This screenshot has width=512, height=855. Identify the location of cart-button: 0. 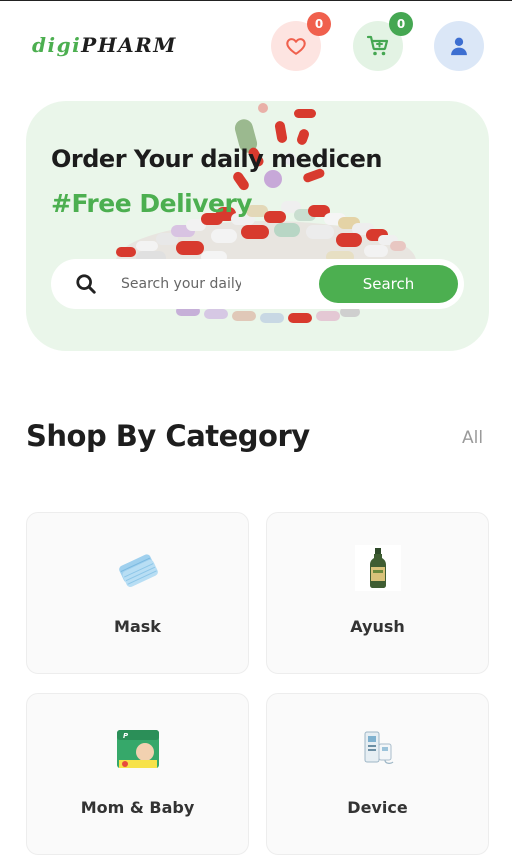
(383, 41).